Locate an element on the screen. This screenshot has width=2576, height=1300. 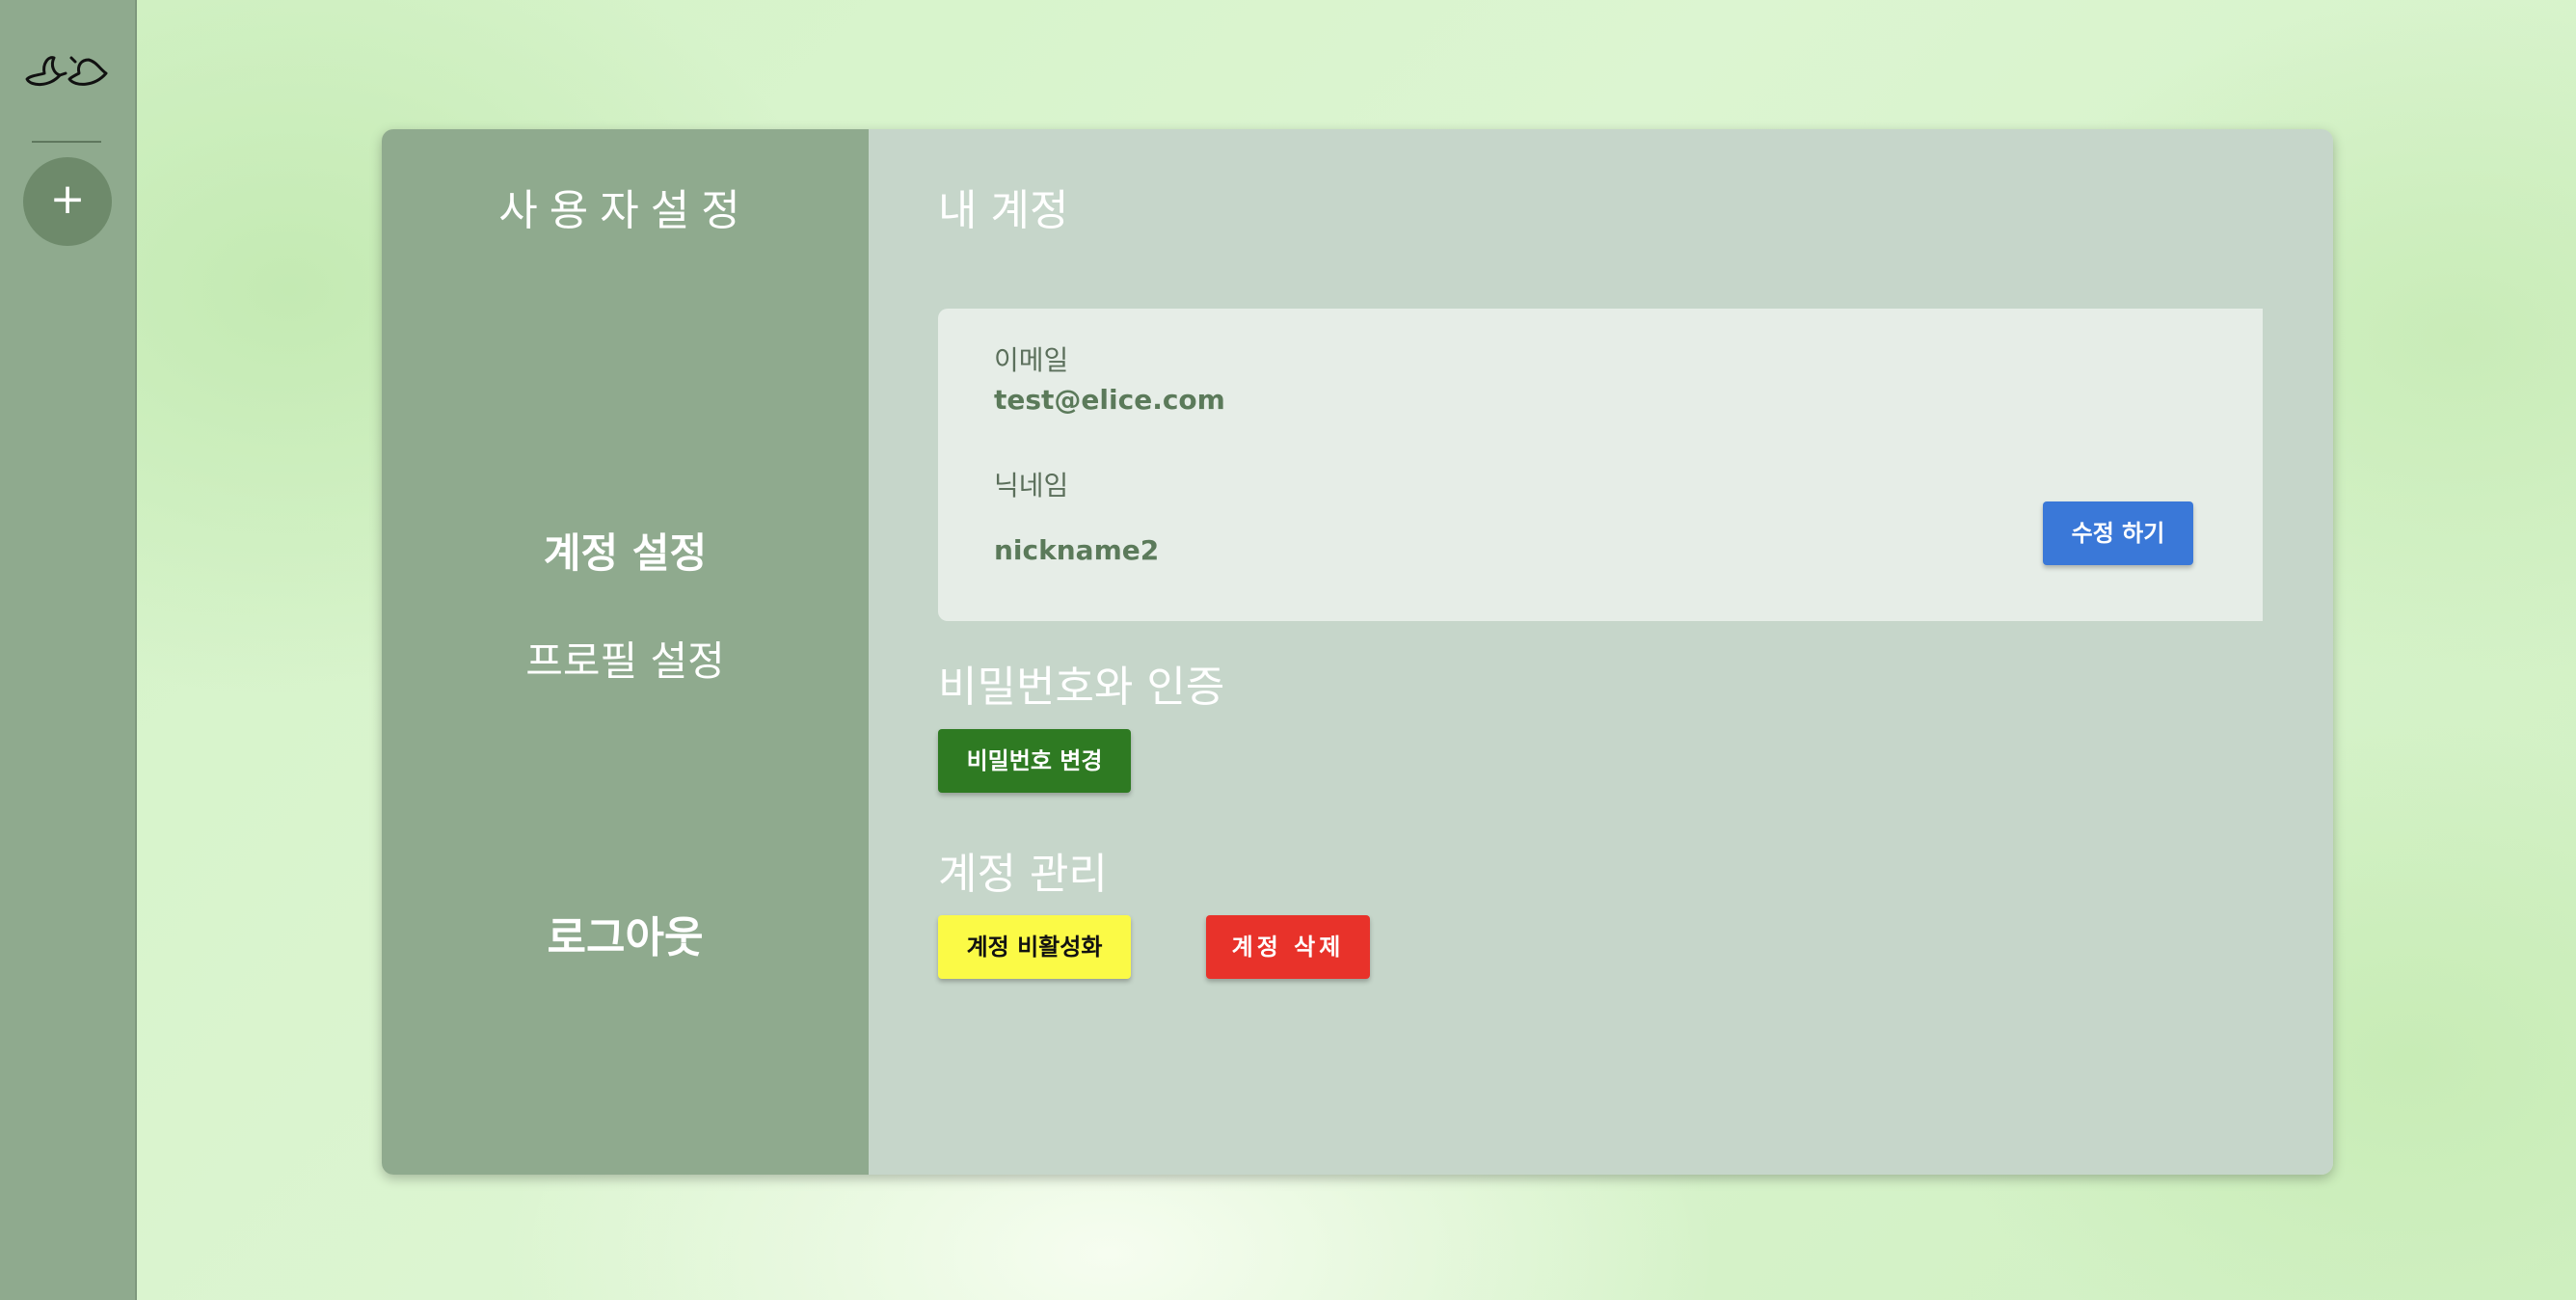
delete-account-button: 계정 삭제 is located at coordinates (1288, 947).